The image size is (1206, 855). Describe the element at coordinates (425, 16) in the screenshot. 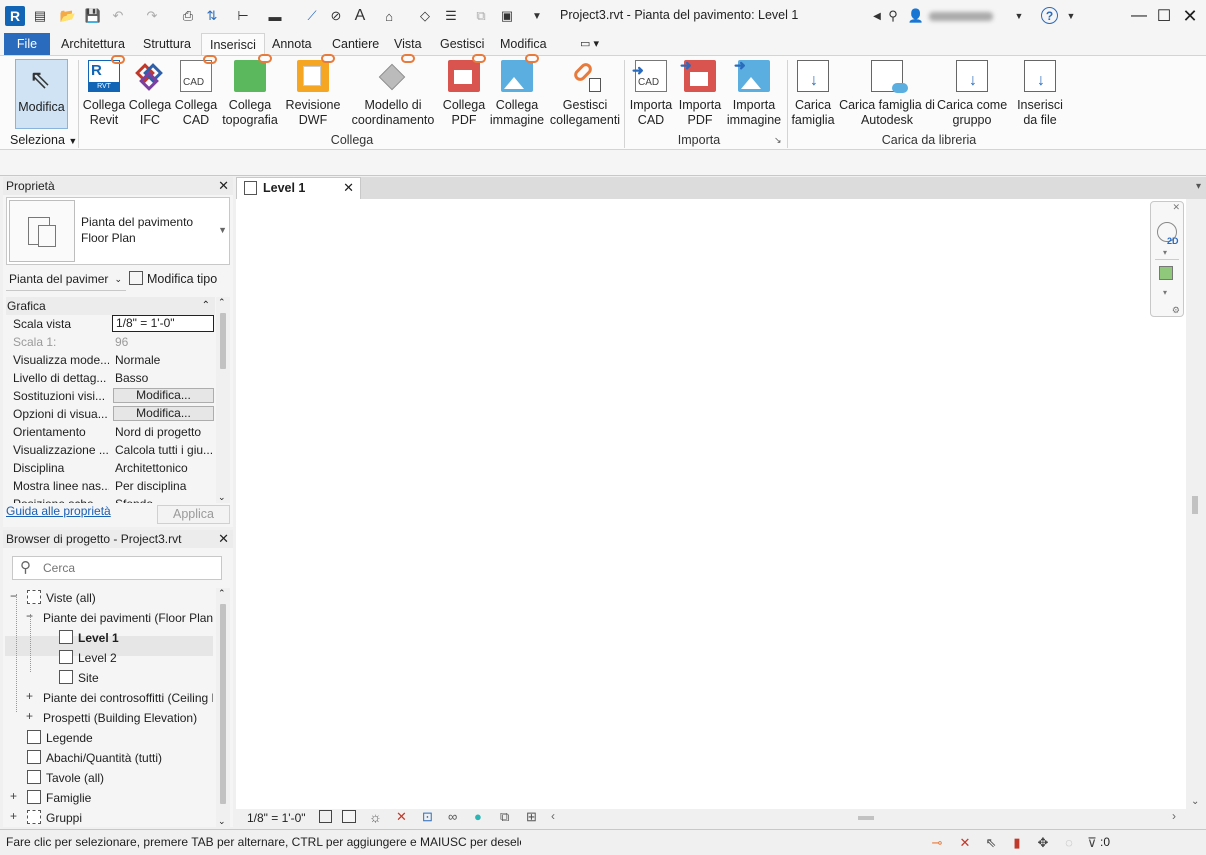

I see `section-icon: ◇` at that location.